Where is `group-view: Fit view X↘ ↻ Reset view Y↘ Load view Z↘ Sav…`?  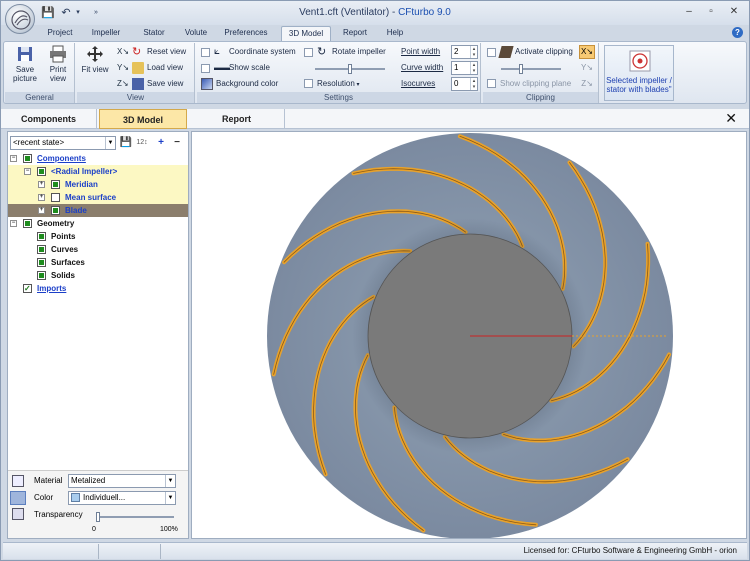
group-view: Fit view X↘ ↻ Reset view Y↘ Load view Z↘ Sav… is located at coordinates (136, 73).